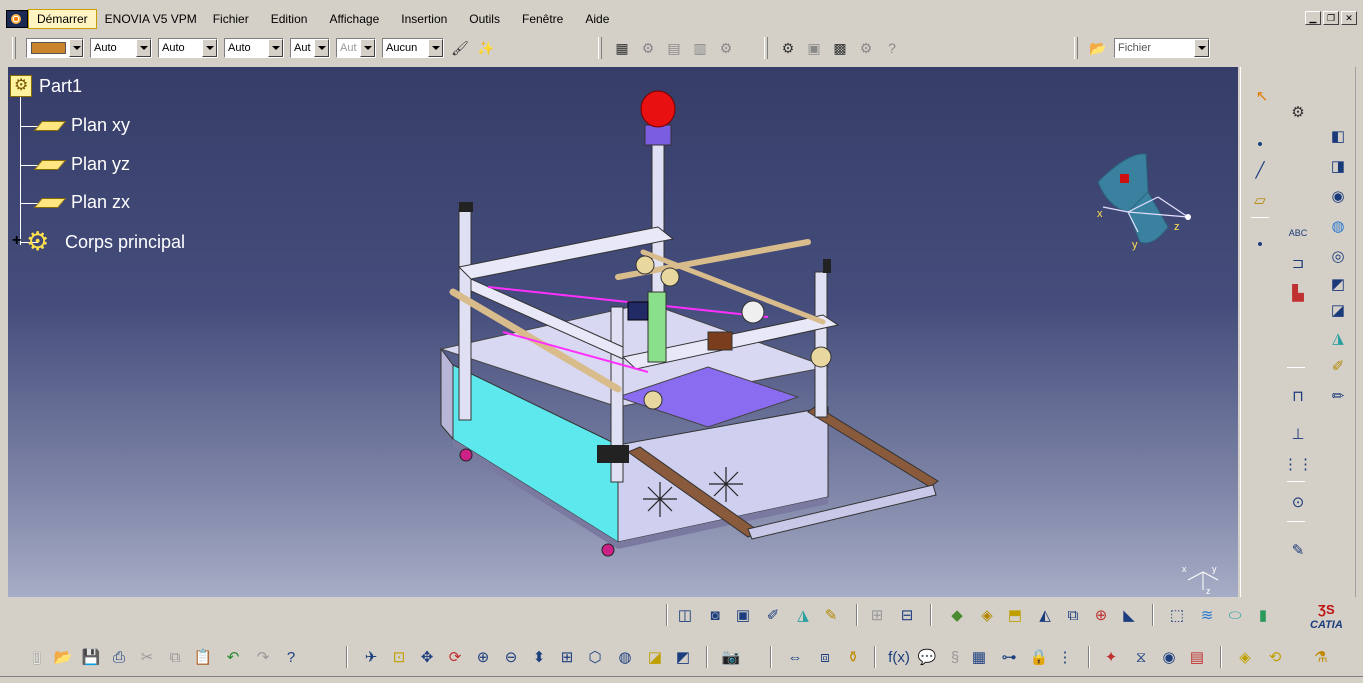 This screenshot has height=683, width=1363. What do you see at coordinates (62, 19) in the screenshot?
I see `menu-demarrer: Démarrer` at bounding box center [62, 19].